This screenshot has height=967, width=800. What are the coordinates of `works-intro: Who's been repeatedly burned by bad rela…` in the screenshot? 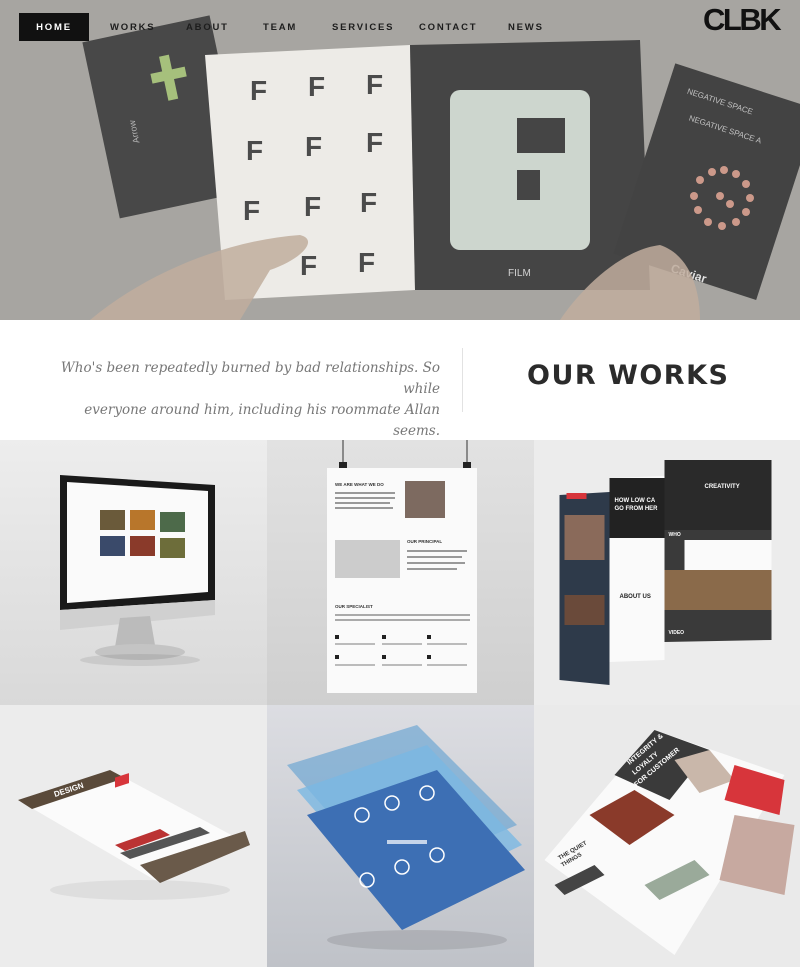 It's located at (400, 380).